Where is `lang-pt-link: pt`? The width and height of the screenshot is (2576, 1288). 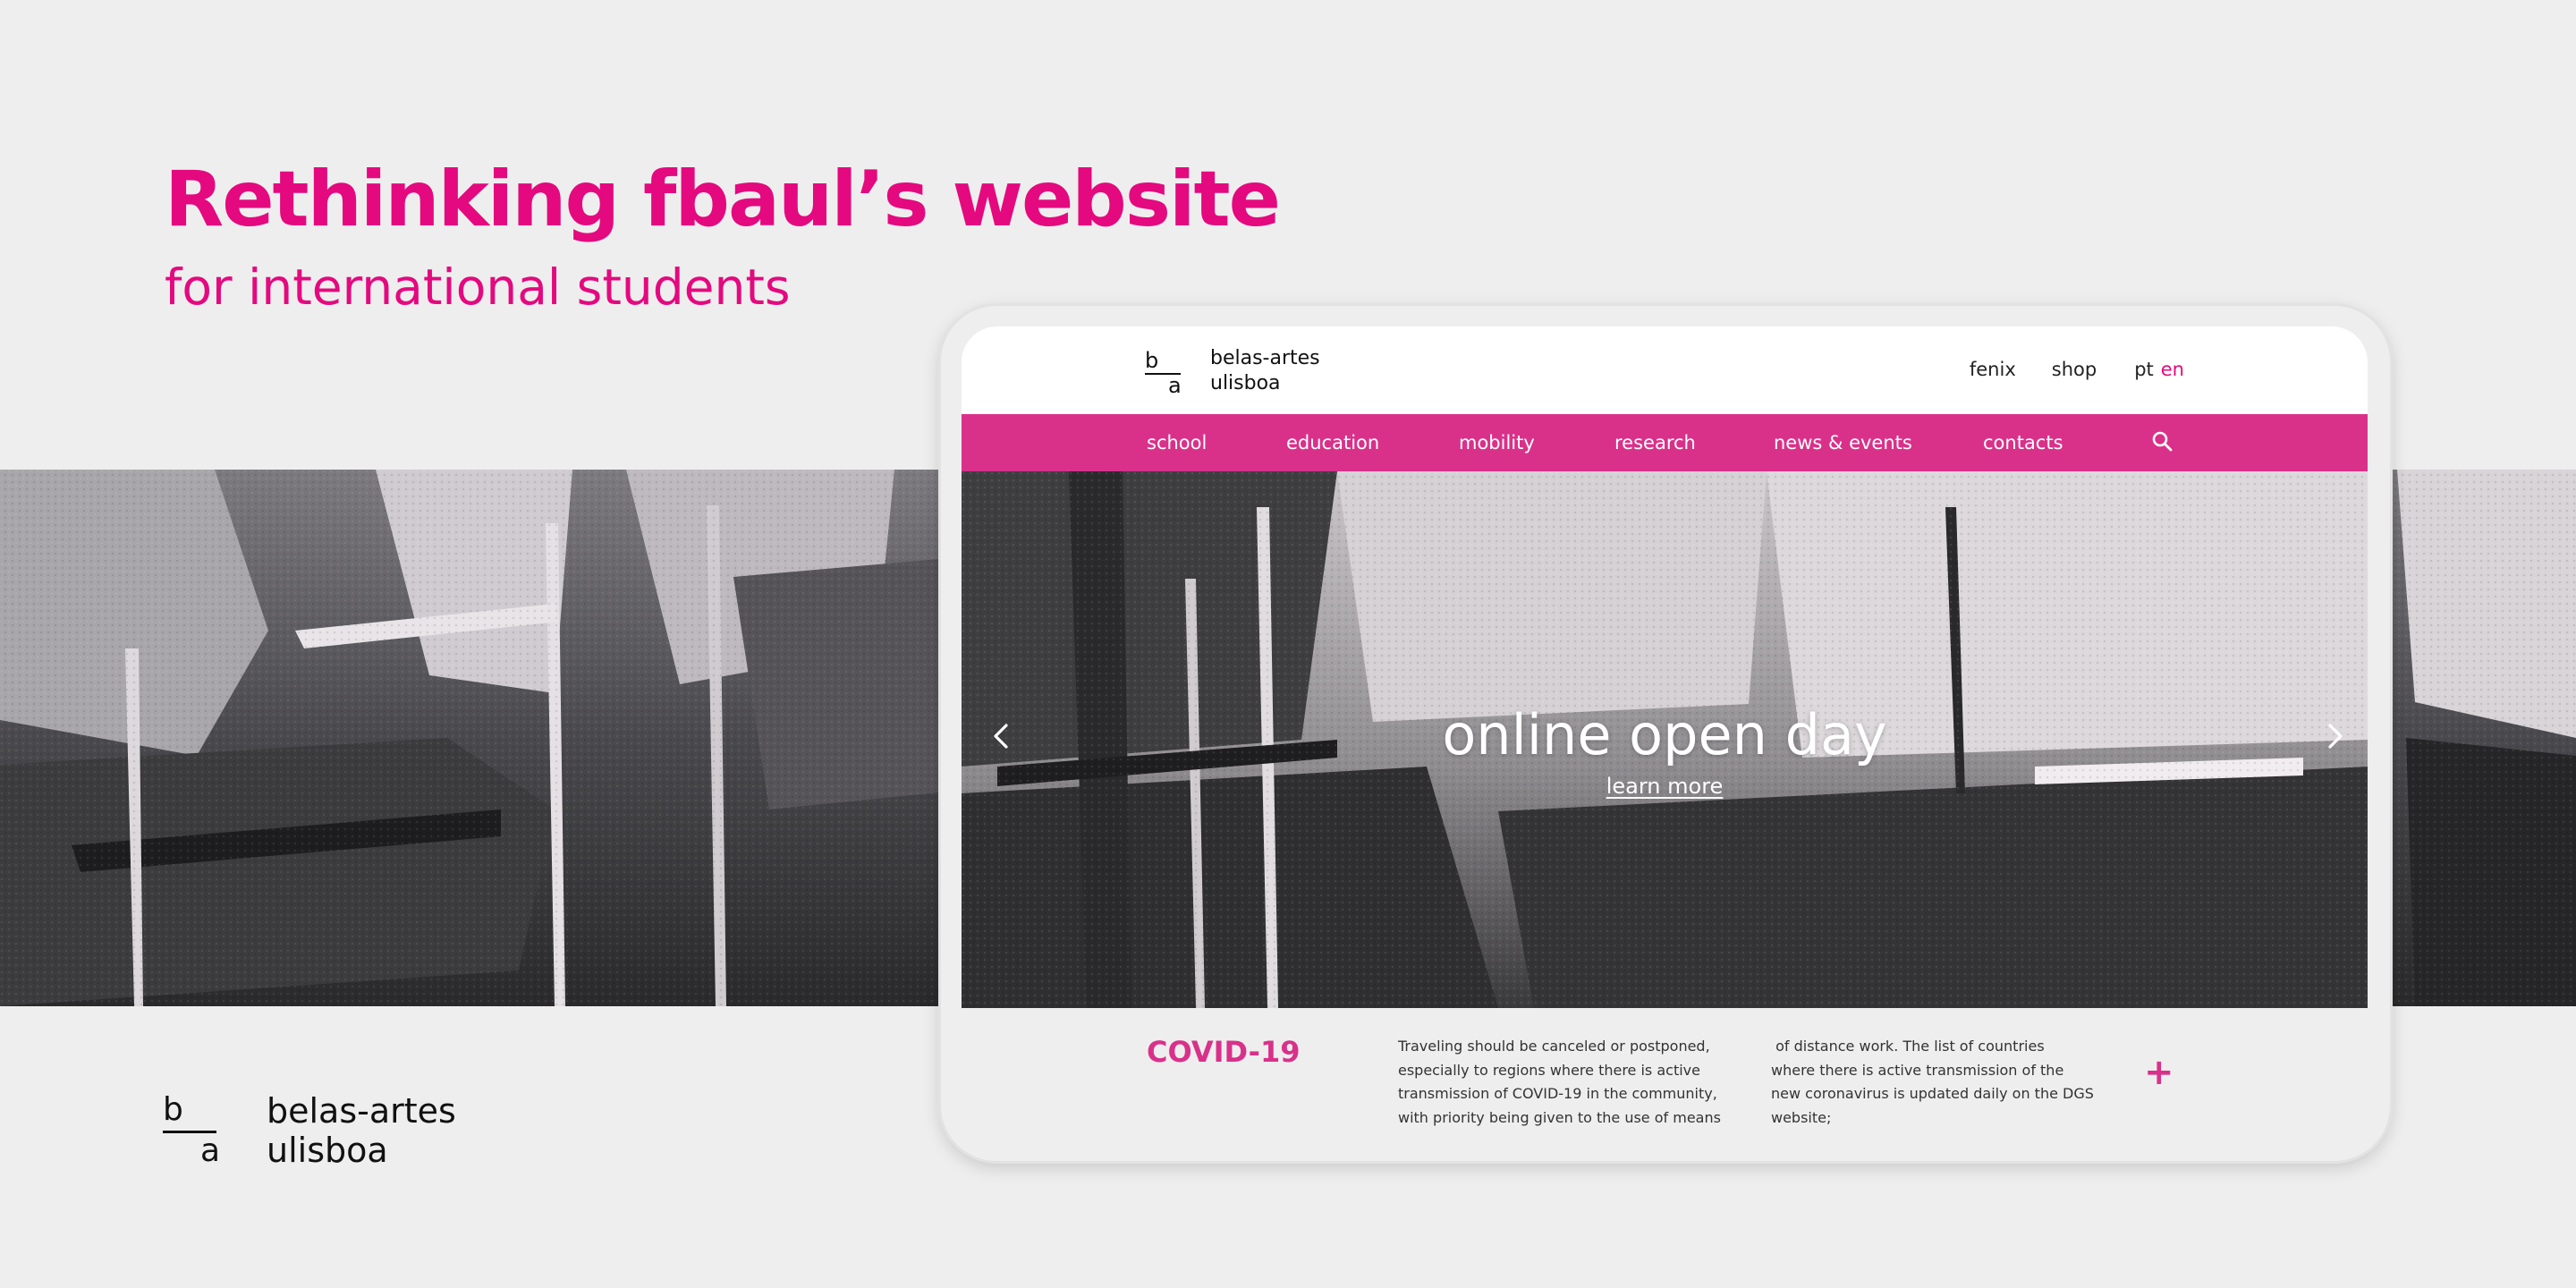
lang-pt-link: pt is located at coordinates (2144, 369).